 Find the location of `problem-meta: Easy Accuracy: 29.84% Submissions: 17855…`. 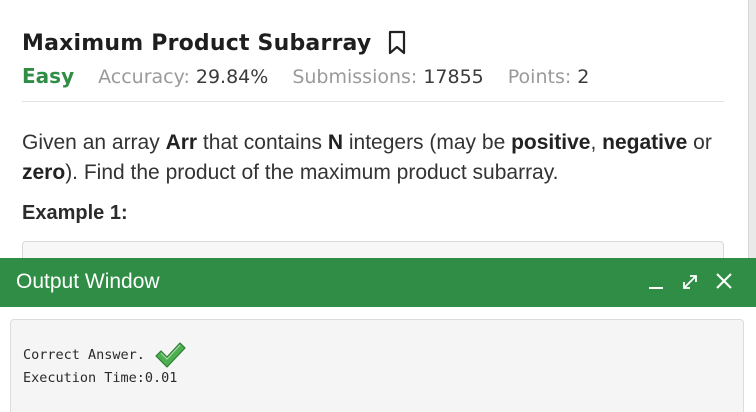

problem-meta: Easy Accuracy: 29.84% Submissions: 17855… is located at coordinates (305, 76).